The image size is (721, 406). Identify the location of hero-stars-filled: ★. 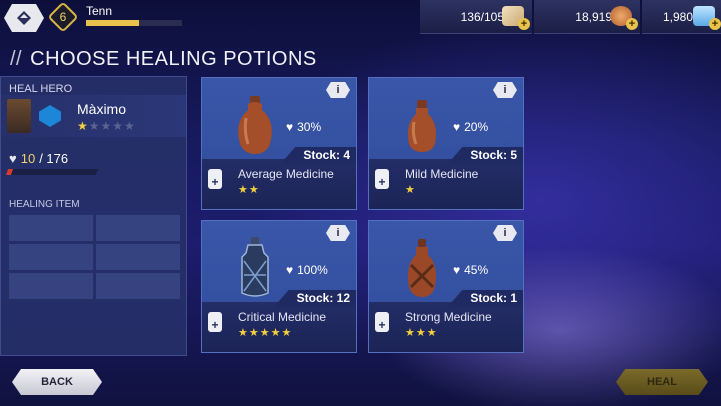
(83, 126).